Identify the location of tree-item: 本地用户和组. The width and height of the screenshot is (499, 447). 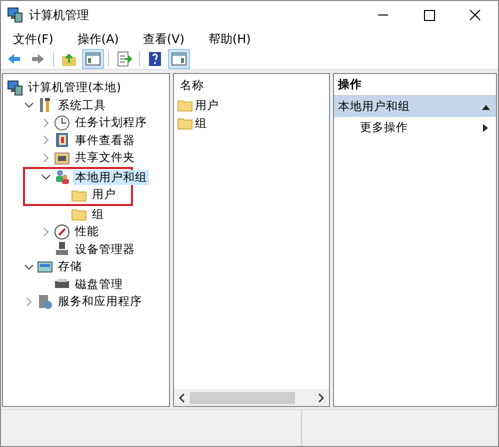
(111, 177).